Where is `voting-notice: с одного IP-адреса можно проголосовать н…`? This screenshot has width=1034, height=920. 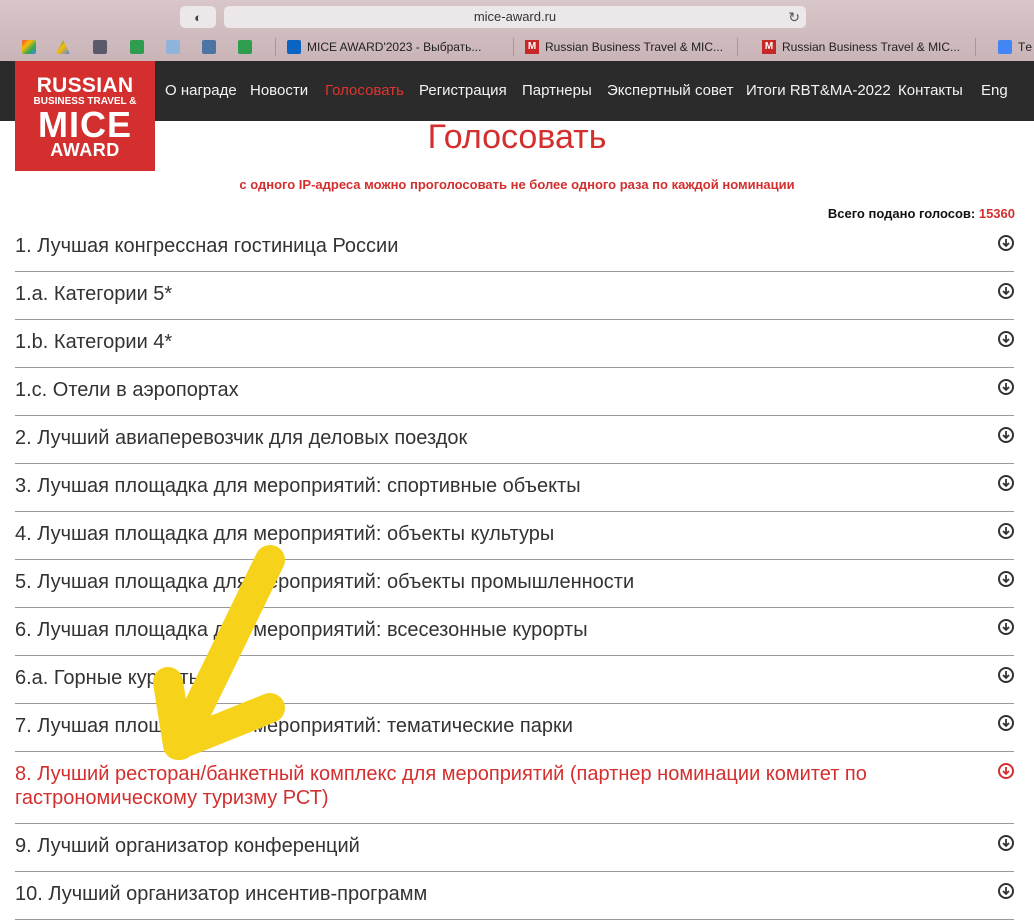
voting-notice: с одного IP-адреса можно проголосовать н… is located at coordinates (517, 184).